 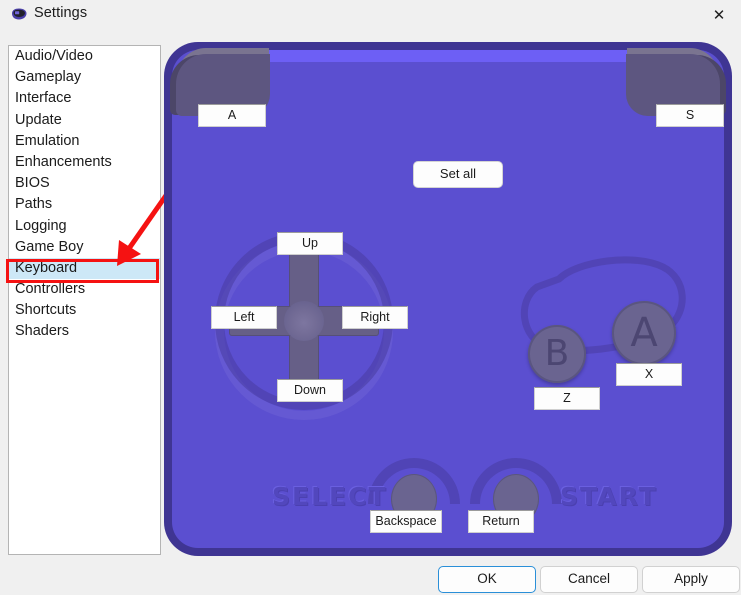 What do you see at coordinates (84, 310) in the screenshot?
I see `sidebar-item-shortcuts: Shortcuts` at bounding box center [84, 310].